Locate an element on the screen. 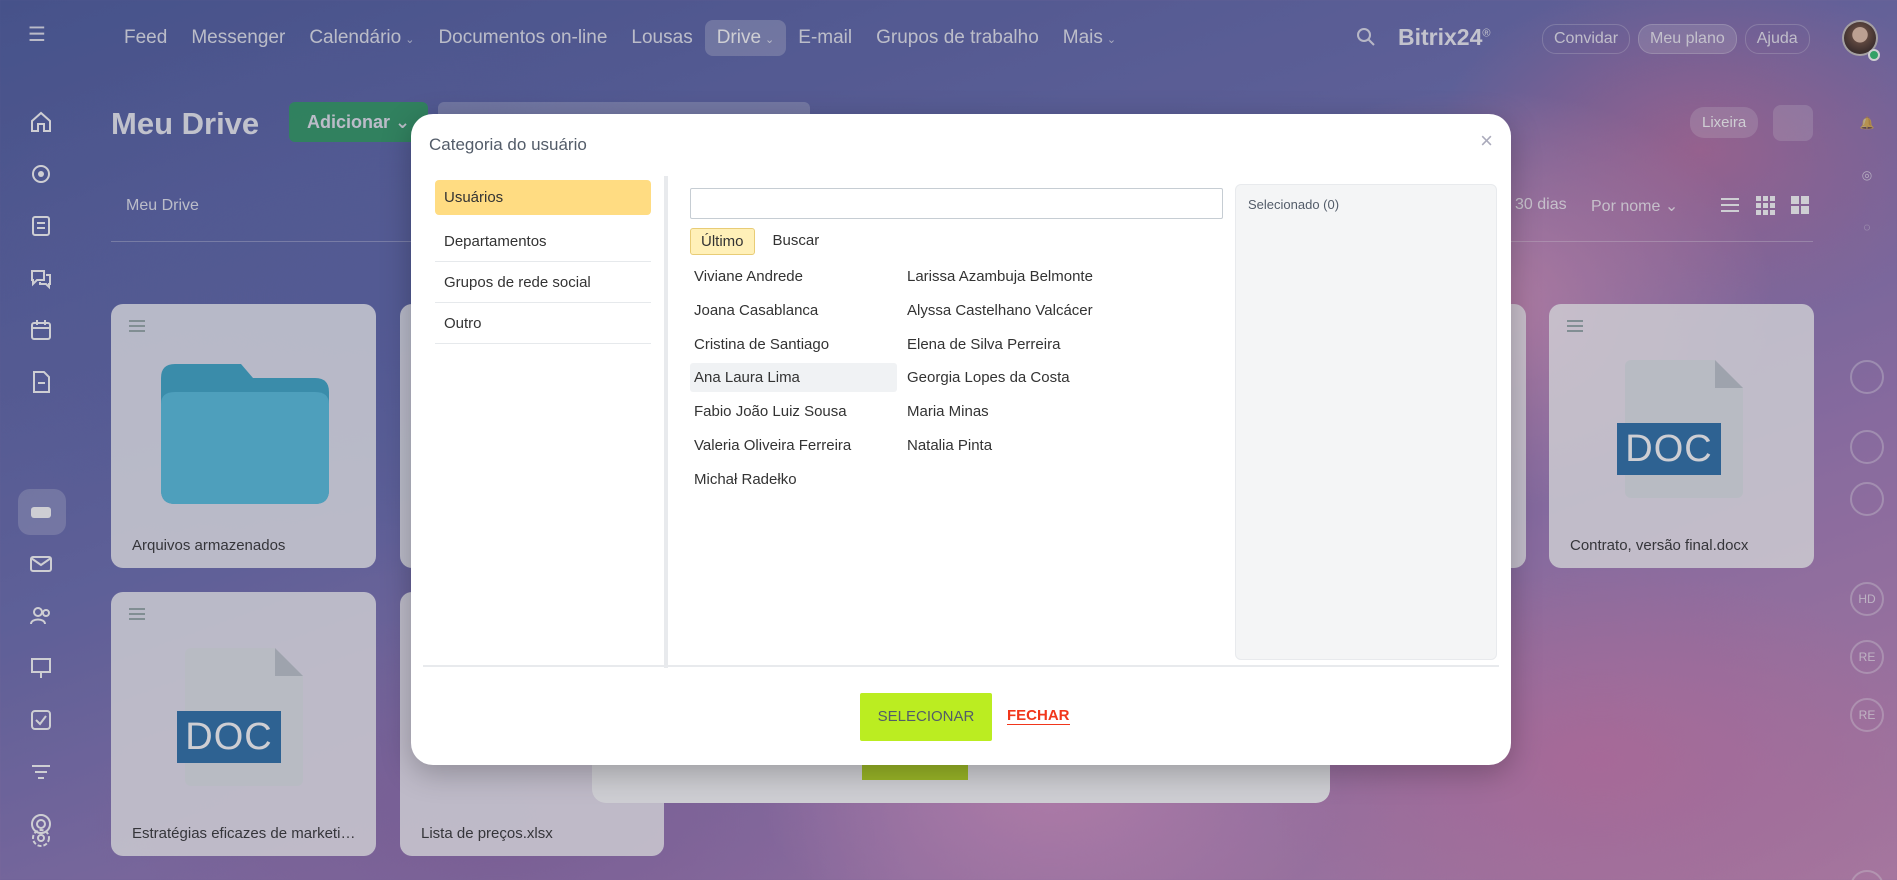  search-mode-tabs: Último Buscar is located at coordinates (759, 241).